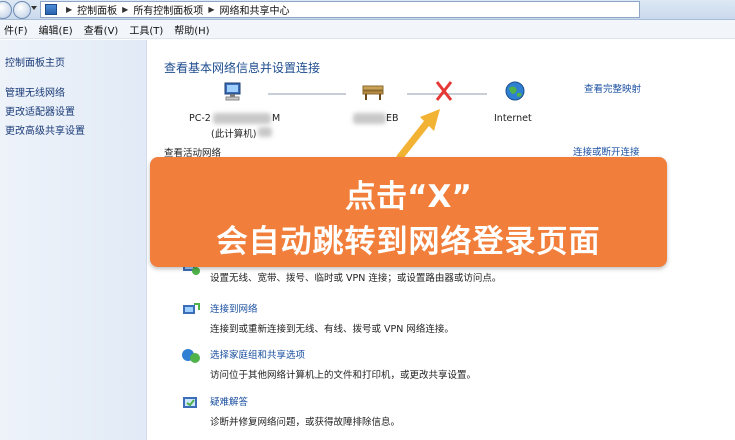 This screenshot has height=440, width=735. Describe the element at coordinates (343, 375) in the screenshot. I see `task-homegroup-desc: 访问位于其他网络计算机上的文件和打印机，或更改共享设置。` at that location.